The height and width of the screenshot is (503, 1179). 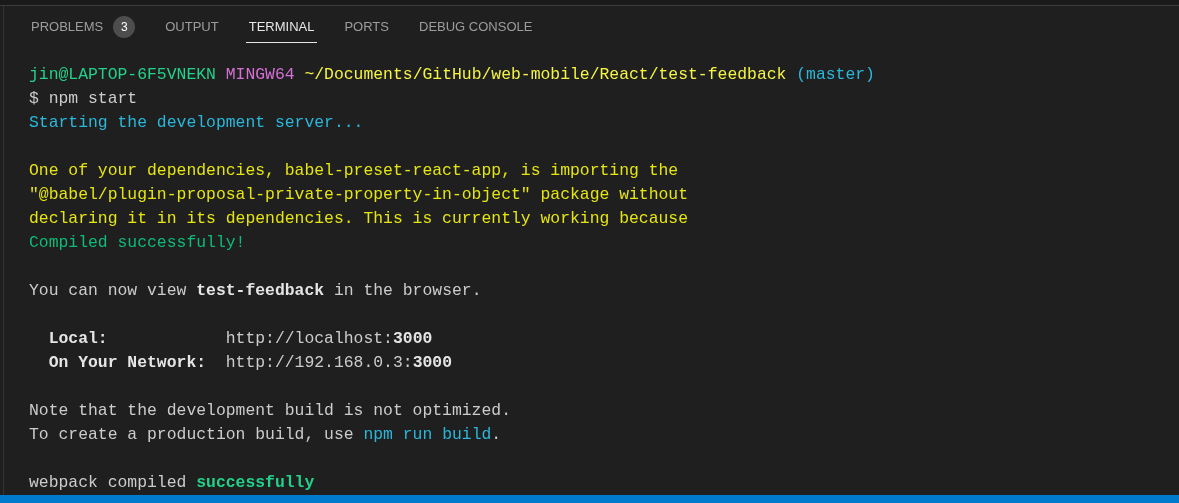 I want to click on terminal-text: Local:, so click(x=77, y=339).